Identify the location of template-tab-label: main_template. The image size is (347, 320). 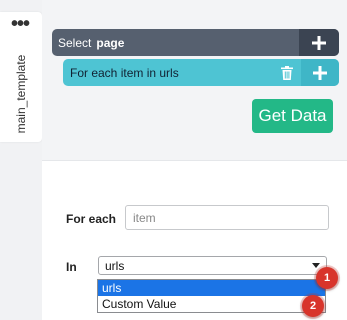
(21, 94).